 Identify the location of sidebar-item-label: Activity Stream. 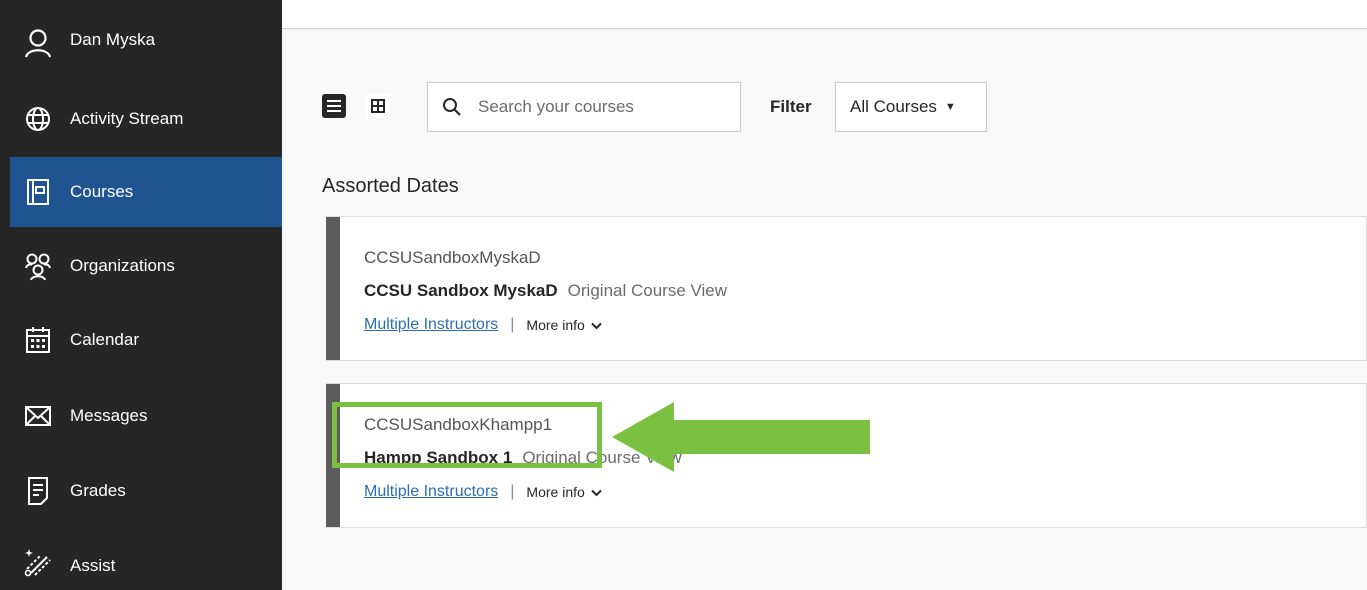
(127, 118).